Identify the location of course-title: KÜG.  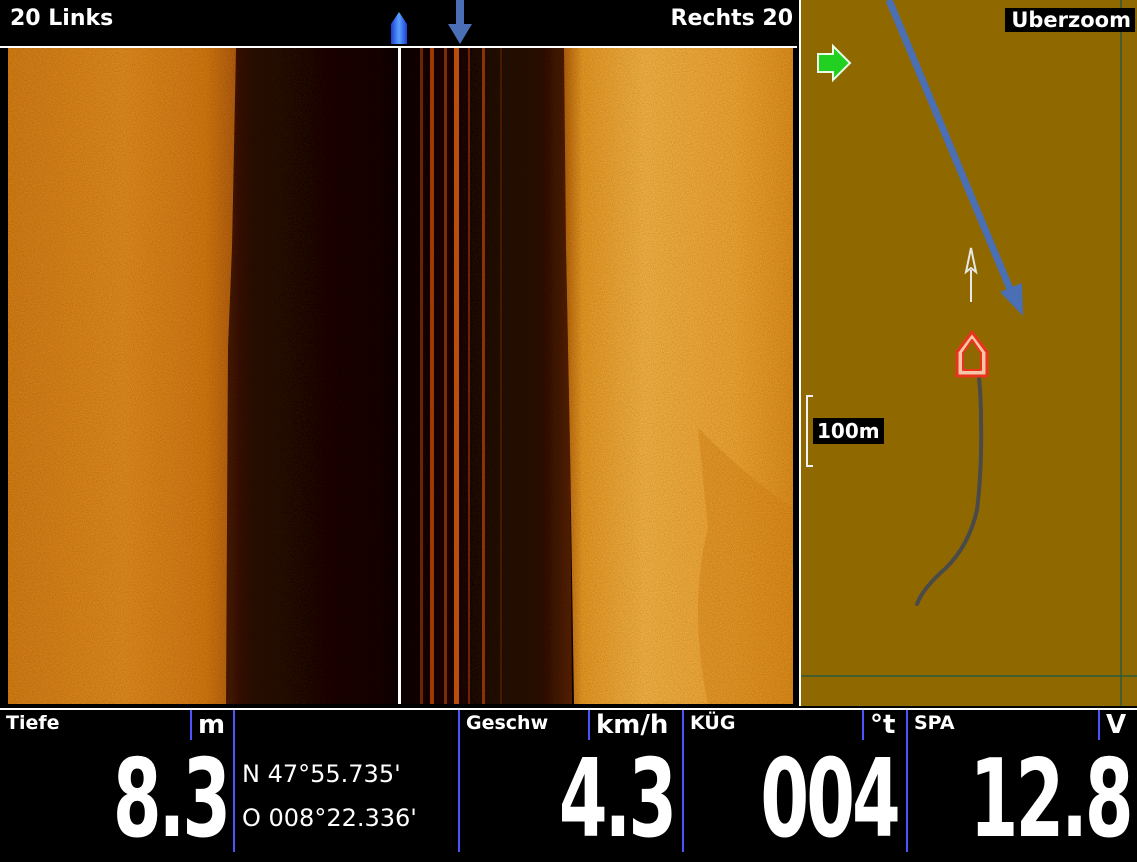
(713, 723).